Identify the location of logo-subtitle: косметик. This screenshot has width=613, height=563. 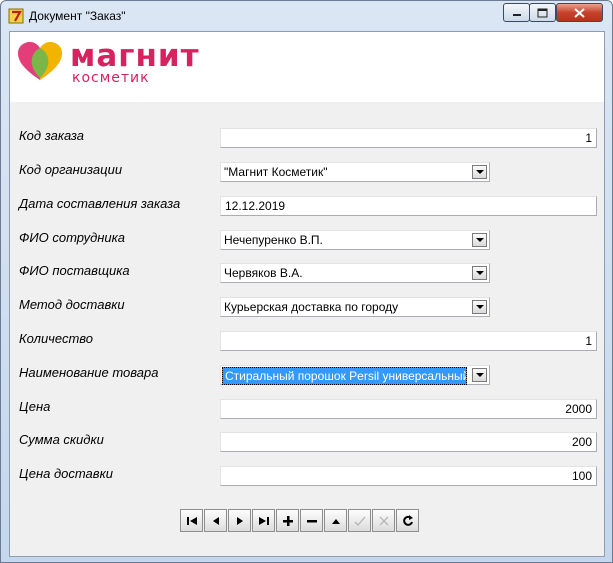
(111, 78).